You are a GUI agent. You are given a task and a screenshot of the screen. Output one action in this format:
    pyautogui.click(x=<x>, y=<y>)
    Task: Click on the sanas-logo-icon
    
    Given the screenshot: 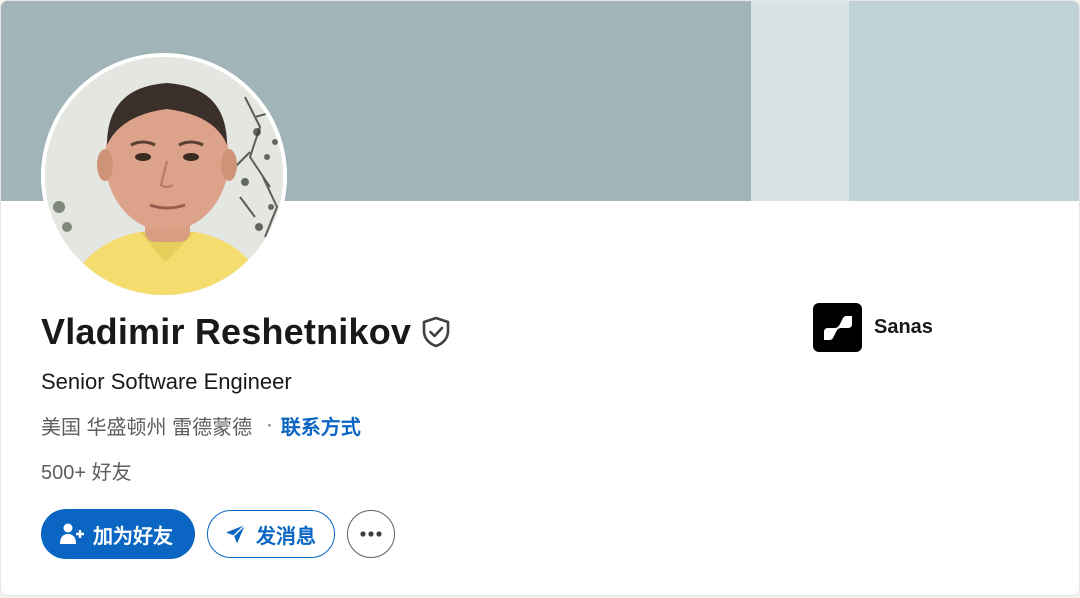 What is the action you would take?
    pyautogui.click(x=837, y=327)
    